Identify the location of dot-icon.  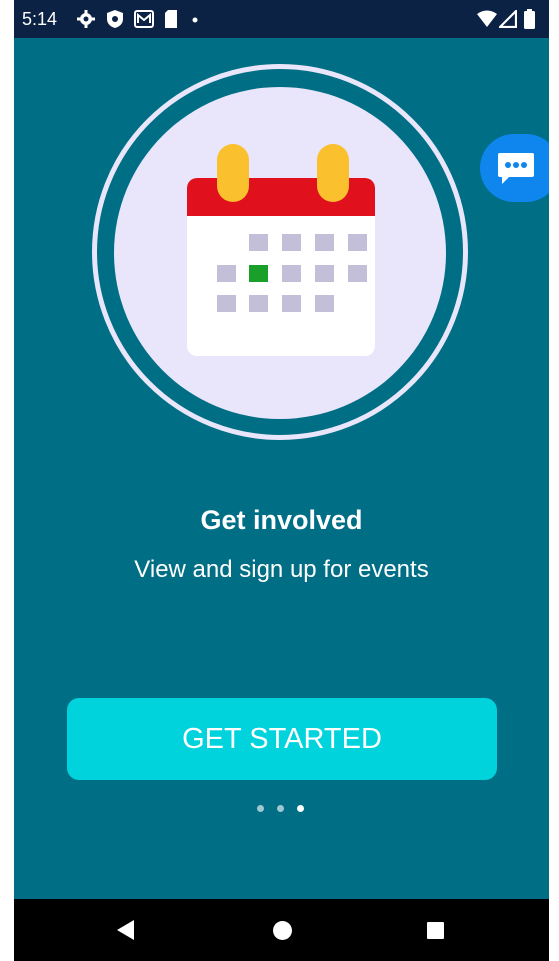
(195, 20).